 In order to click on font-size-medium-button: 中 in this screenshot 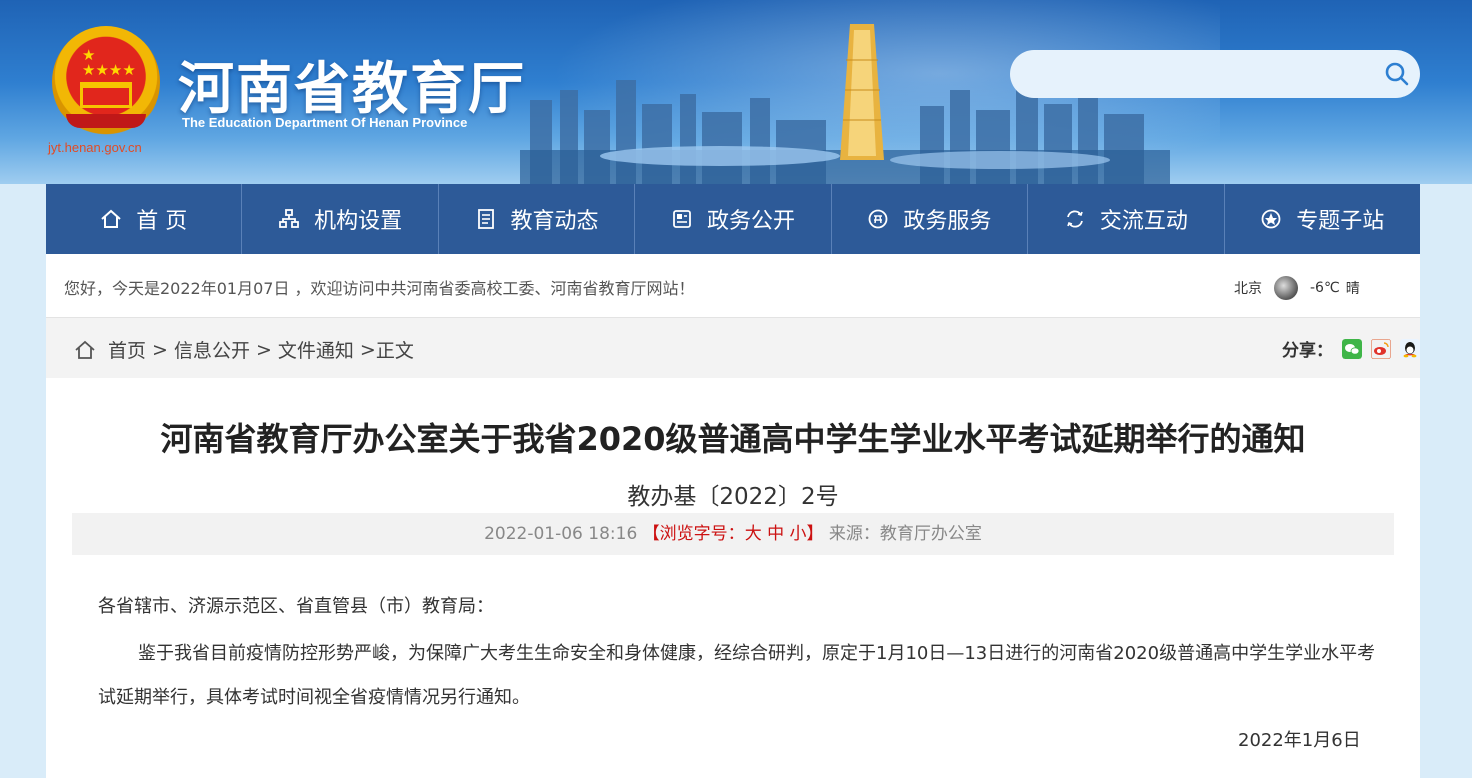, I will do `click(775, 534)`.